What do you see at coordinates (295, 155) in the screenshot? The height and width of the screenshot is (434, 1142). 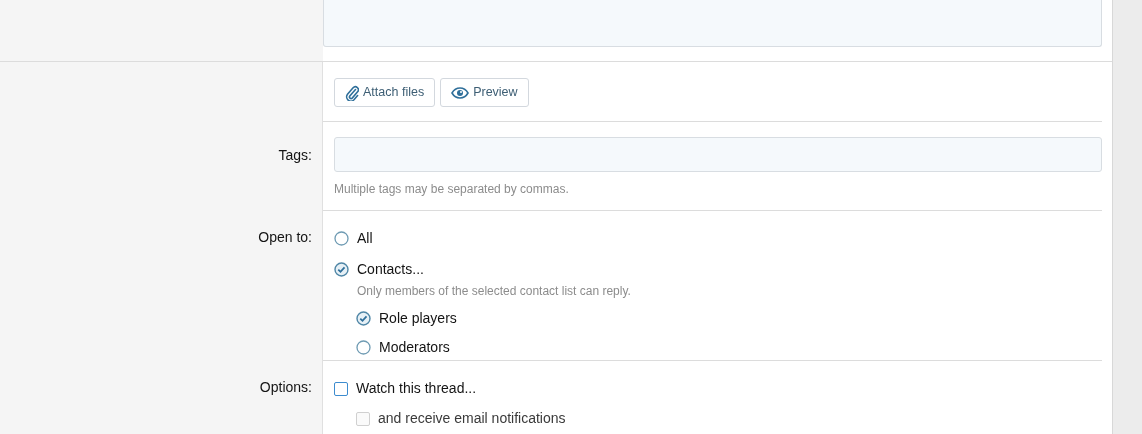 I see `field-label: Tags:` at bounding box center [295, 155].